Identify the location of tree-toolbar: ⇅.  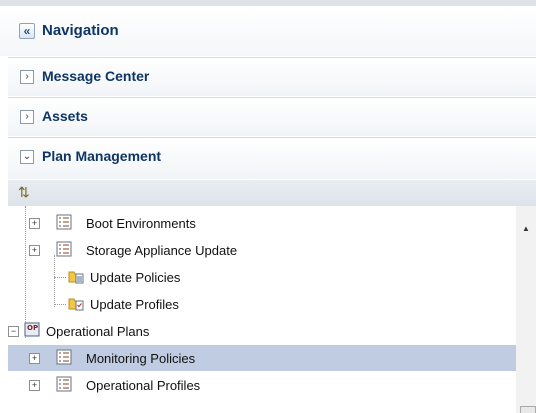
(272, 193).